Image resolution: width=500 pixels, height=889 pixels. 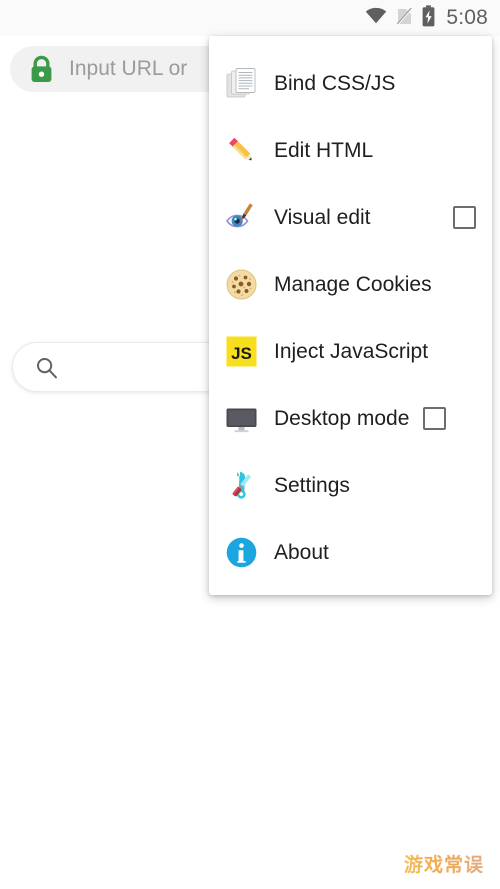 What do you see at coordinates (241, 151) in the screenshot?
I see `pencil-icon` at bounding box center [241, 151].